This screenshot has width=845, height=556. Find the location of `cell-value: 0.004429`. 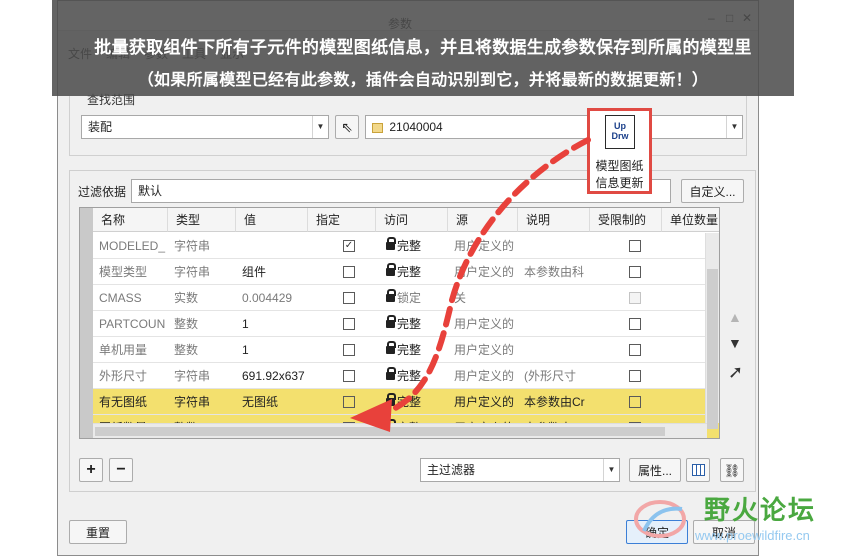

cell-value: 0.004429 is located at coordinates (273, 298).